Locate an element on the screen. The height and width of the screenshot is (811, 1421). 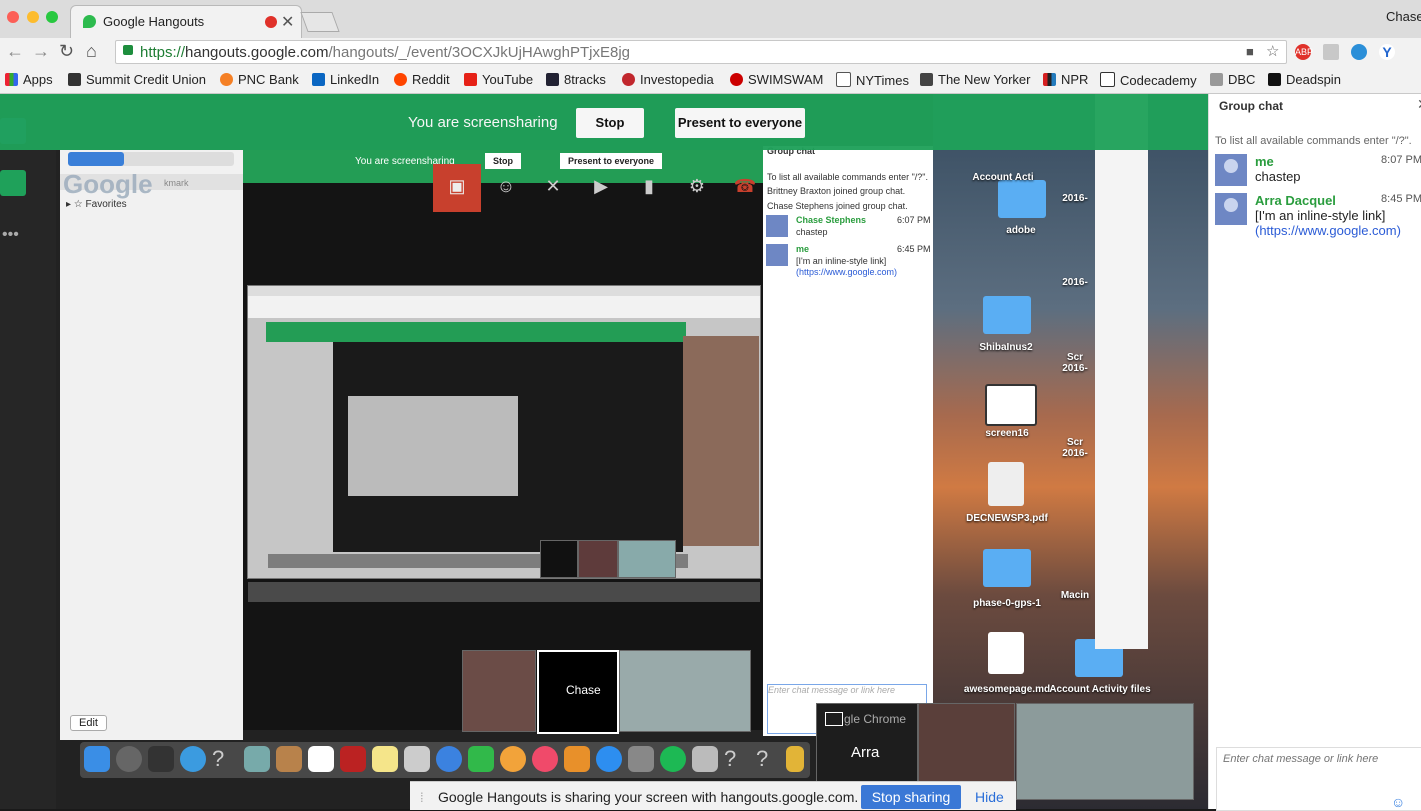
minimize-window-button is located at coordinates (33, 17).